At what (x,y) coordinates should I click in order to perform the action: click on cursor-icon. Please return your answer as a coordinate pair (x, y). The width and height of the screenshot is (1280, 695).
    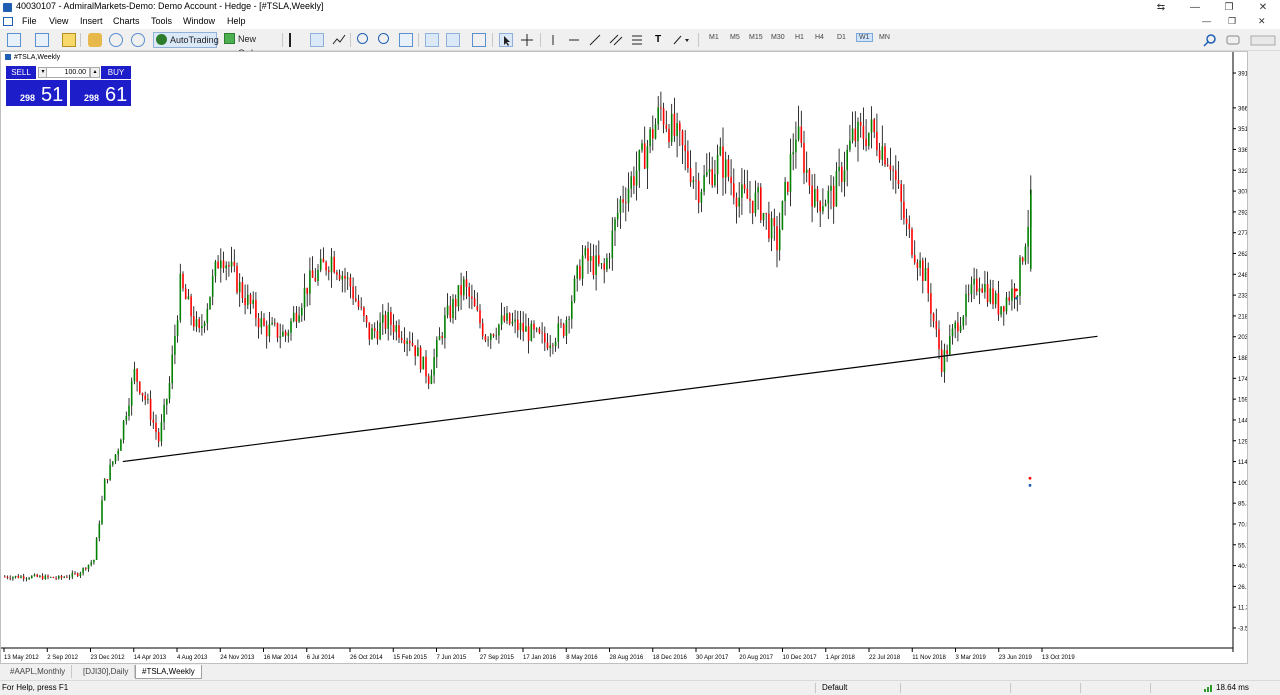
    Looking at the image, I should click on (506, 40).